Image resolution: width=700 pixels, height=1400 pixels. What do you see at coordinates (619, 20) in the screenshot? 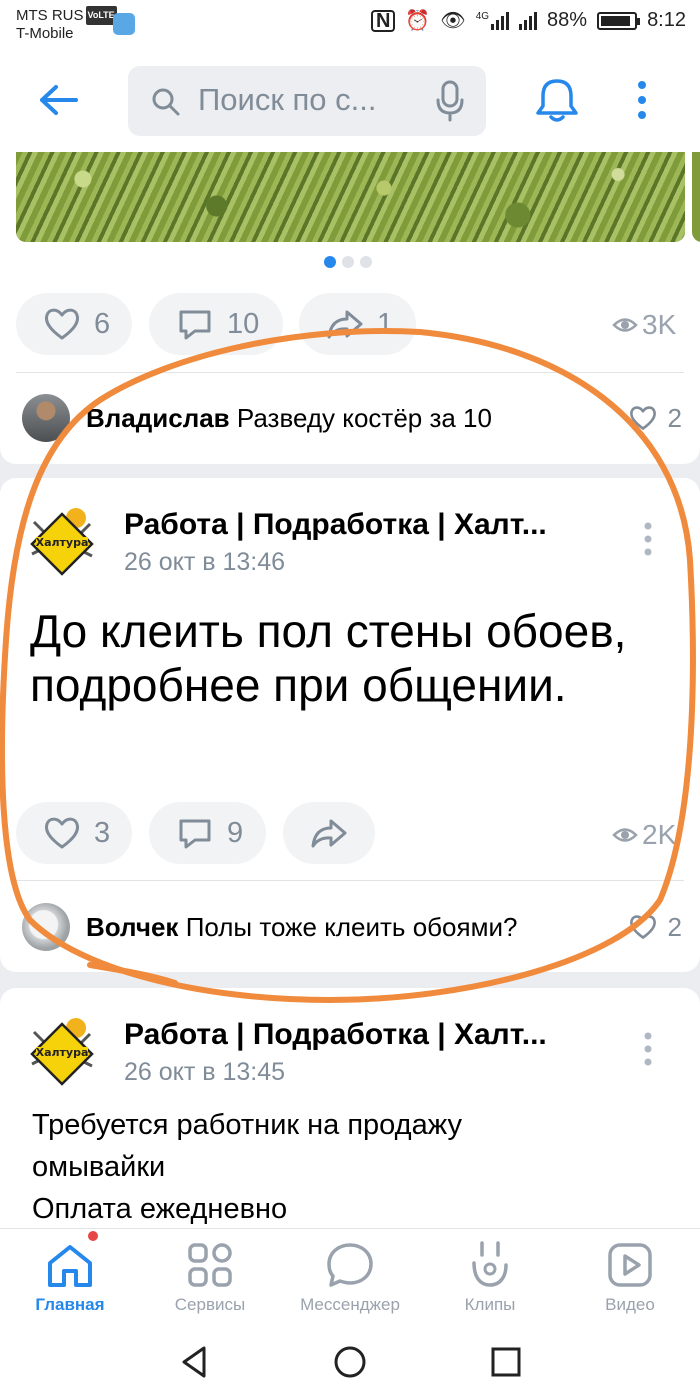
I see `battery-icon` at bounding box center [619, 20].